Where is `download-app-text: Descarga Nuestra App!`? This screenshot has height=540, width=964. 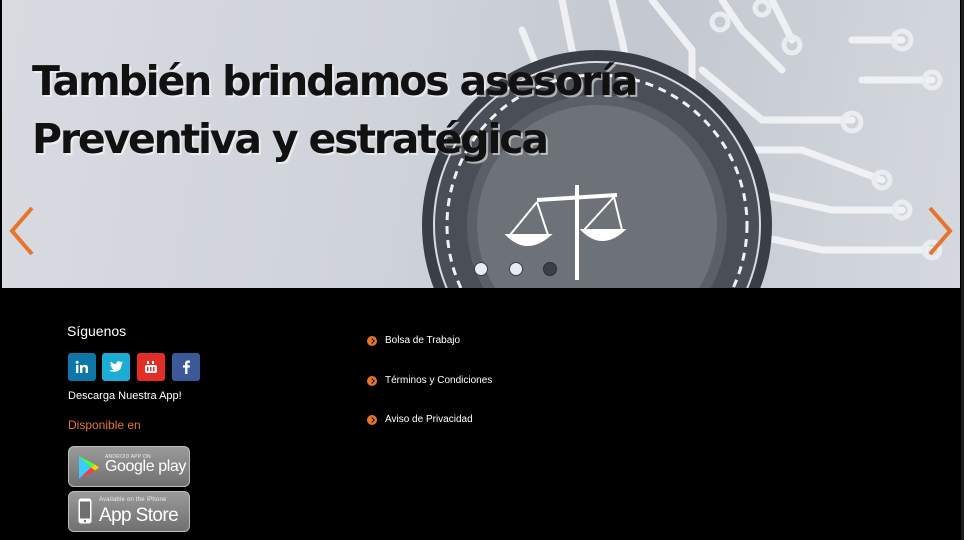
download-app-text: Descarga Nuestra App! is located at coordinates (125, 396).